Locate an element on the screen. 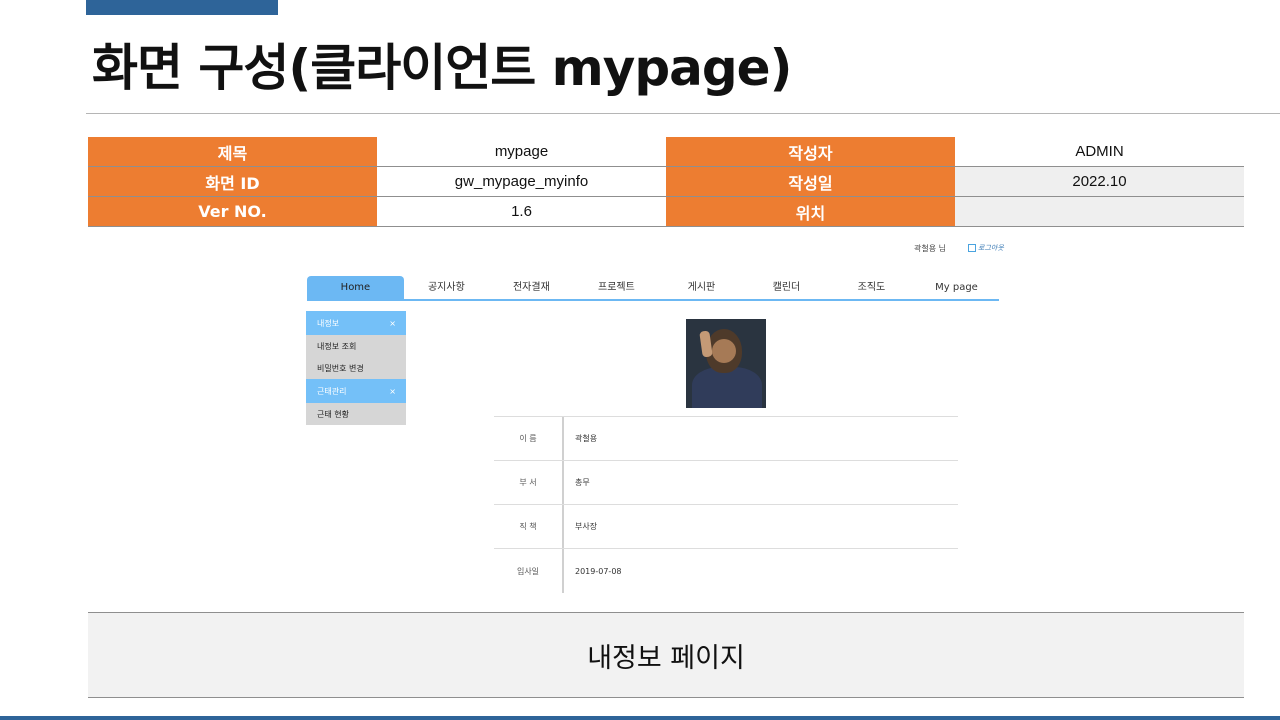  meta-label-author: 작성자 is located at coordinates (810, 152).